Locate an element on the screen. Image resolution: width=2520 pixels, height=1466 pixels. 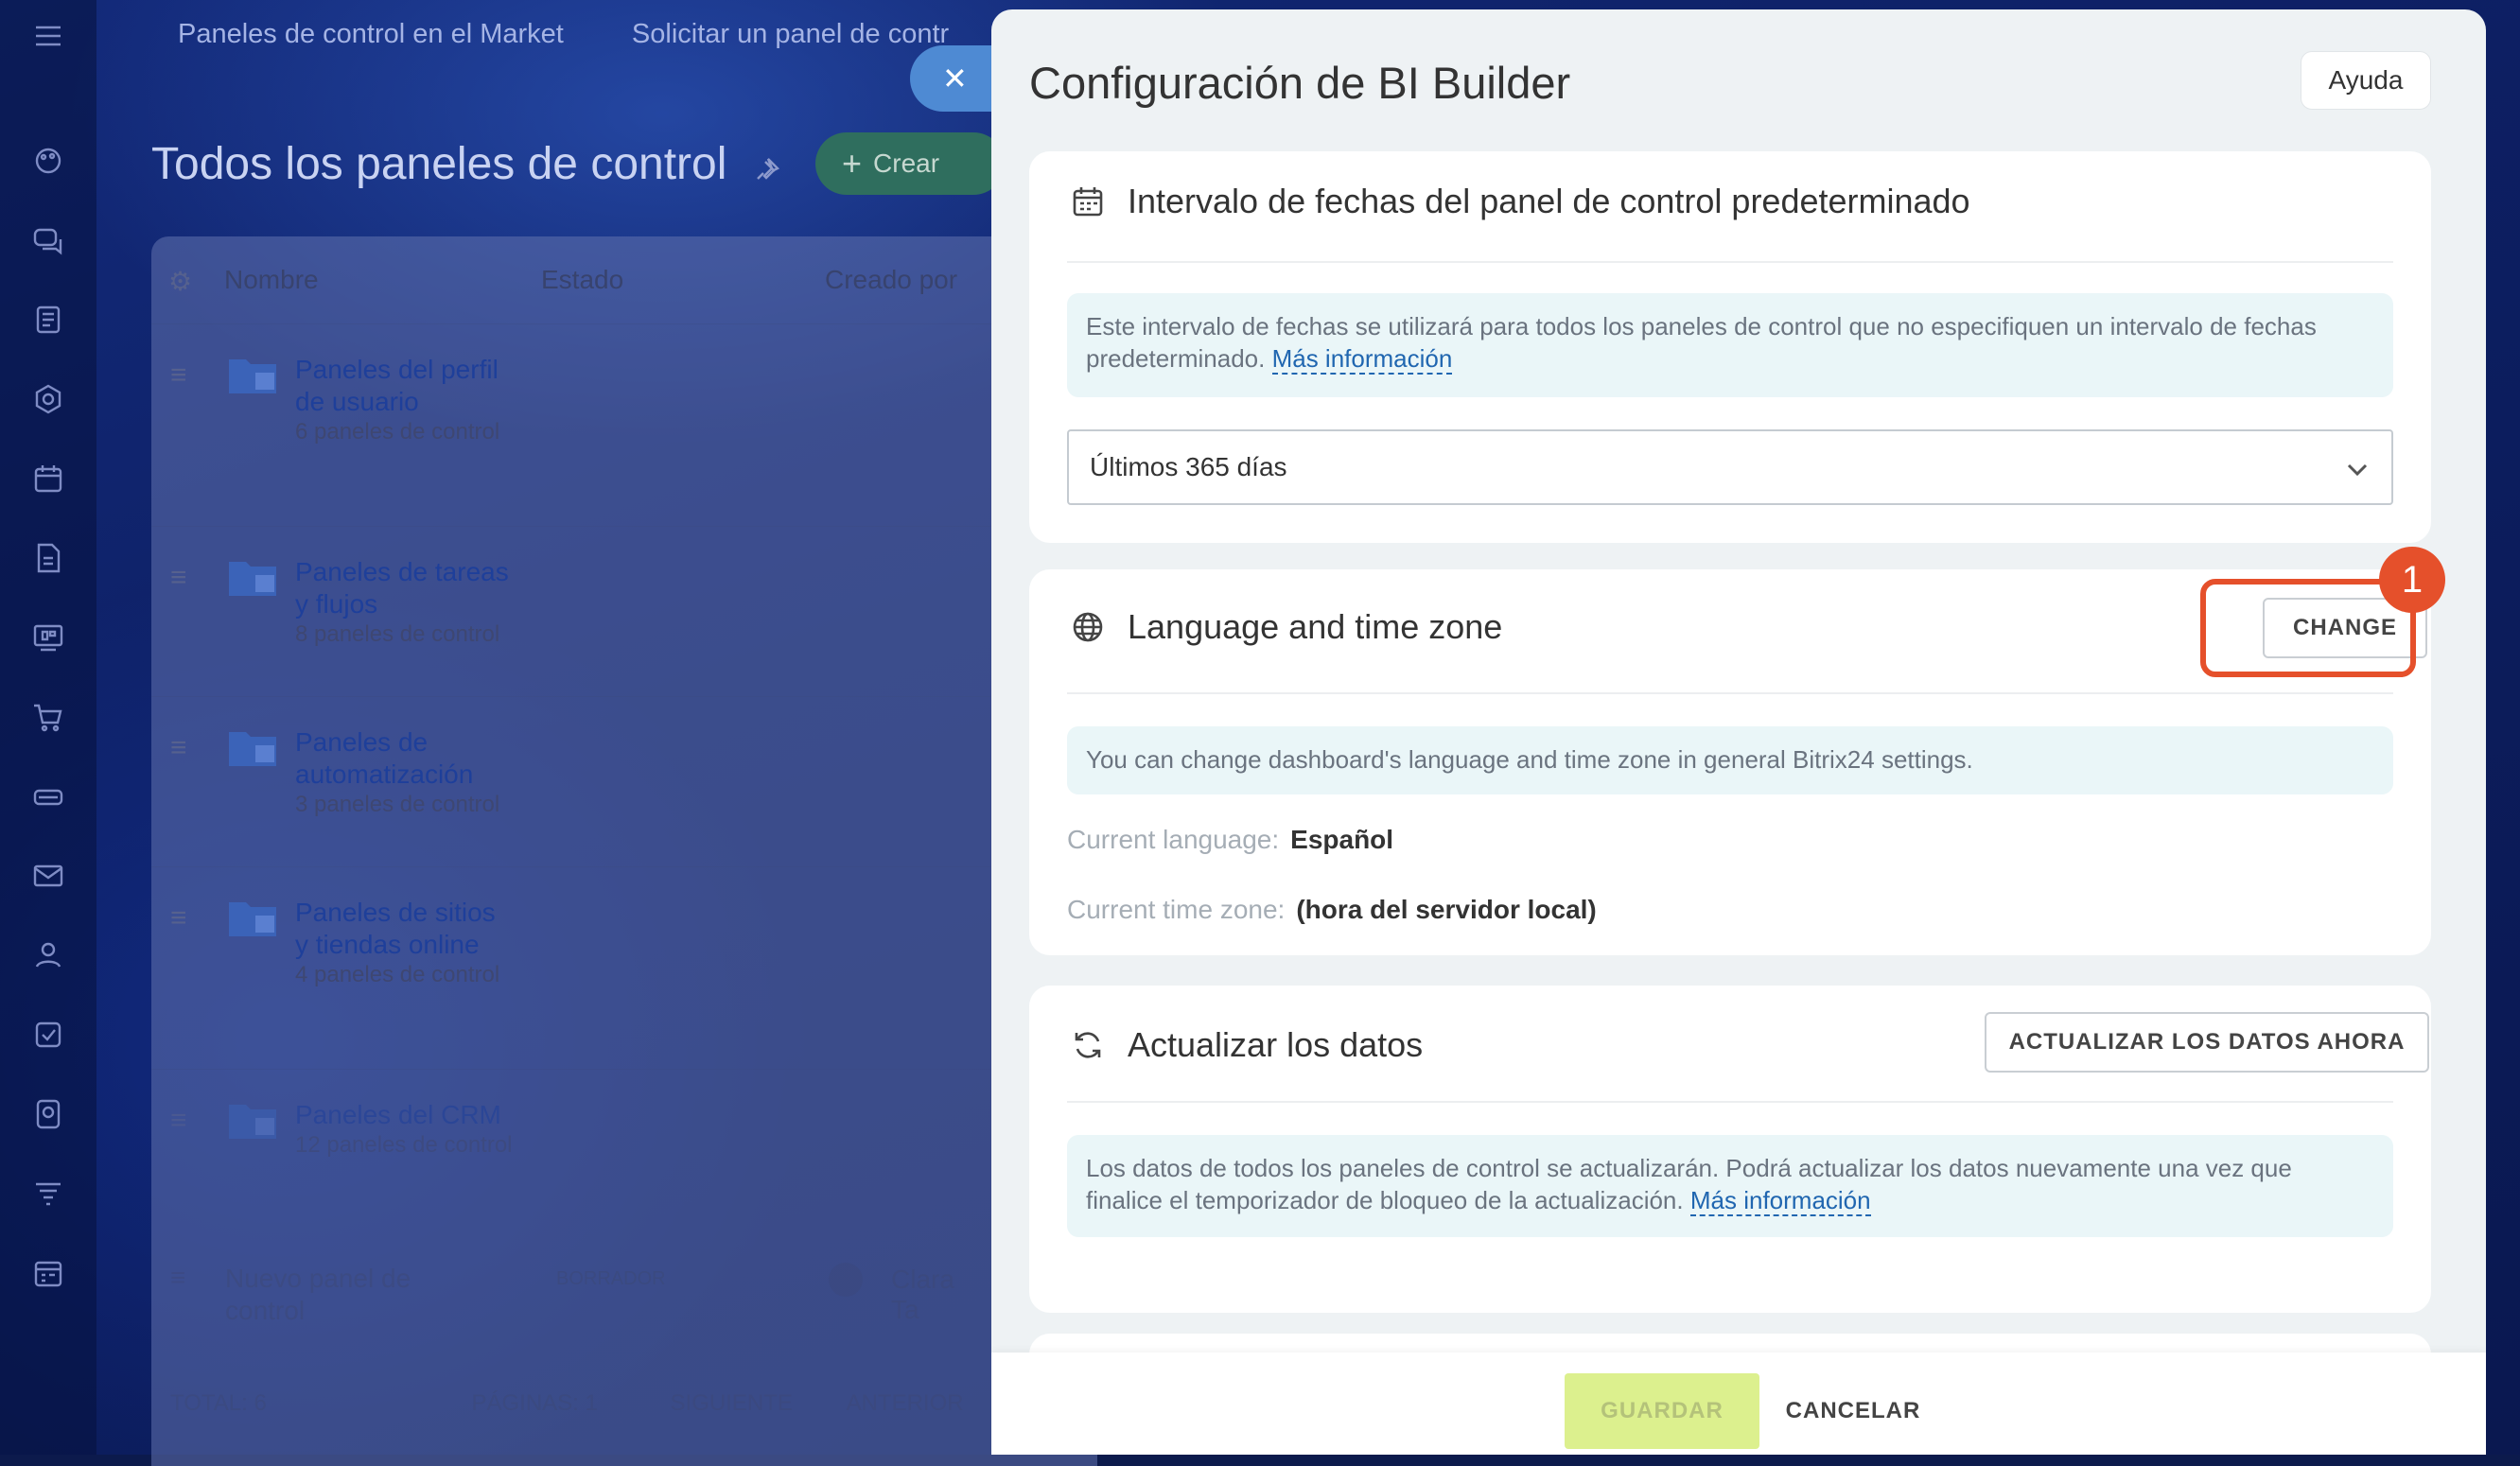
chat-icon is located at coordinates (48, 240).